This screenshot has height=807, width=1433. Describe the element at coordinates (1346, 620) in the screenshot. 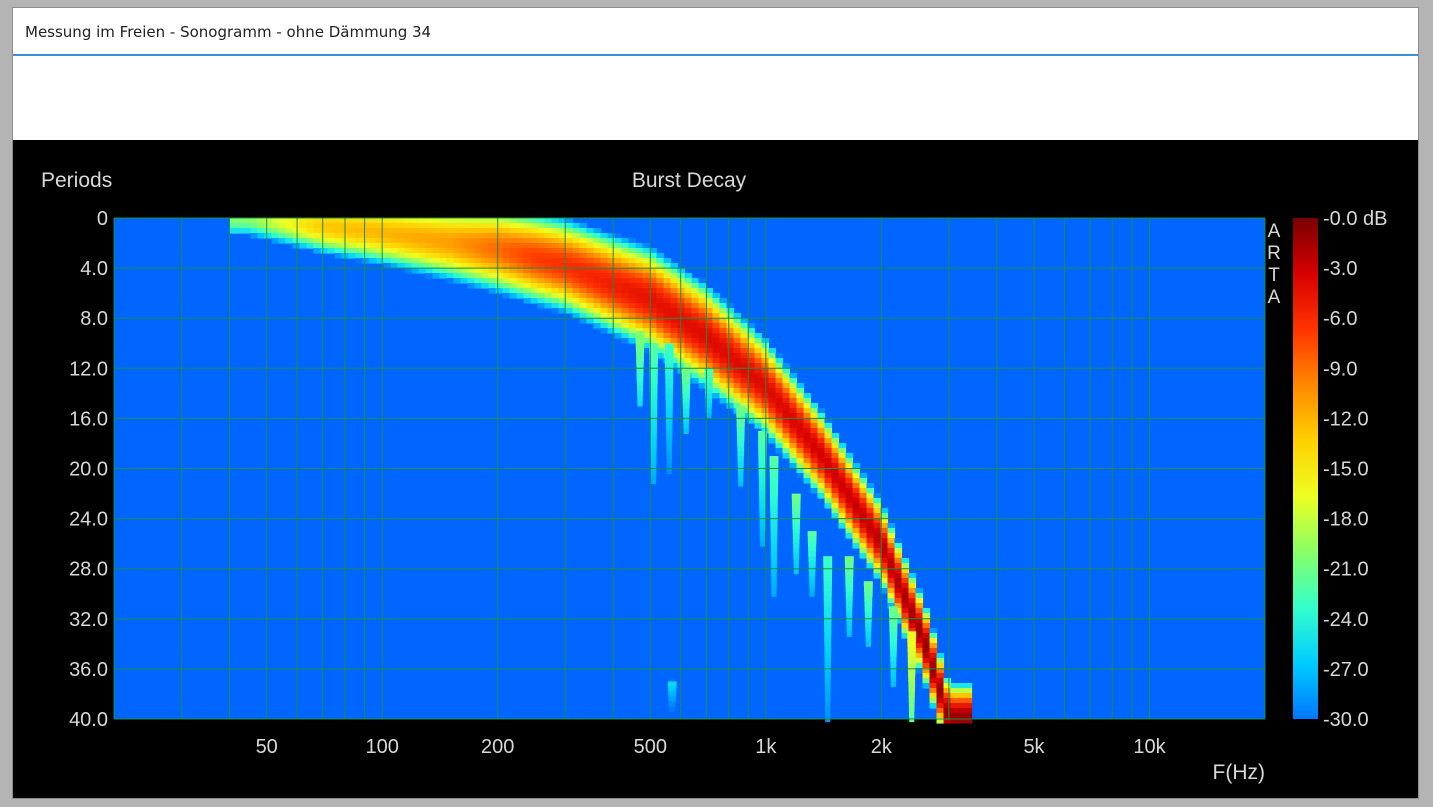

I see `colorbar-label: -24.0` at that location.